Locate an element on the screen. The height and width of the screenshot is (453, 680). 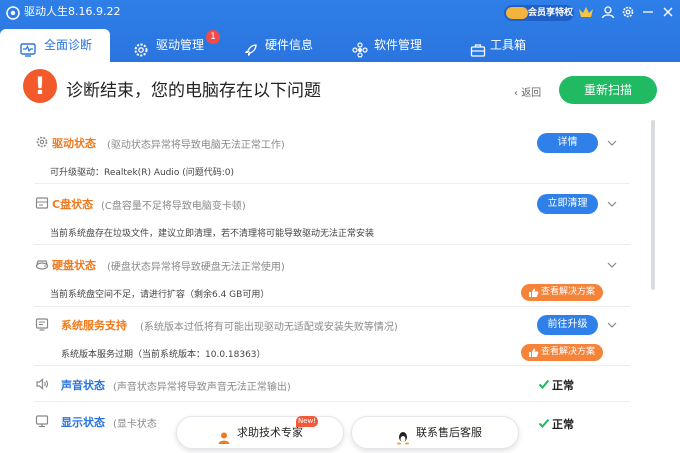
row-title-system-service: 系统服务支持 is located at coordinates (94, 325).